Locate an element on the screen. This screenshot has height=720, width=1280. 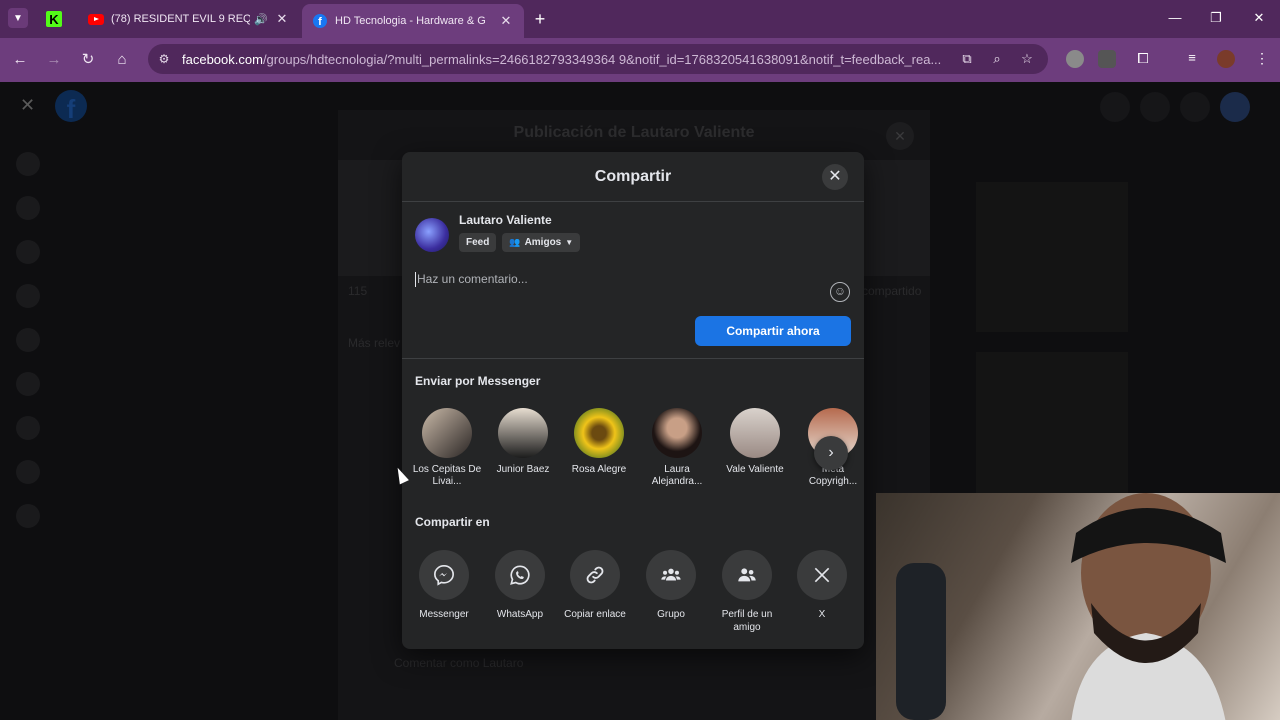
author-name: Lautaro Valiente is located at coordinates (505, 220).